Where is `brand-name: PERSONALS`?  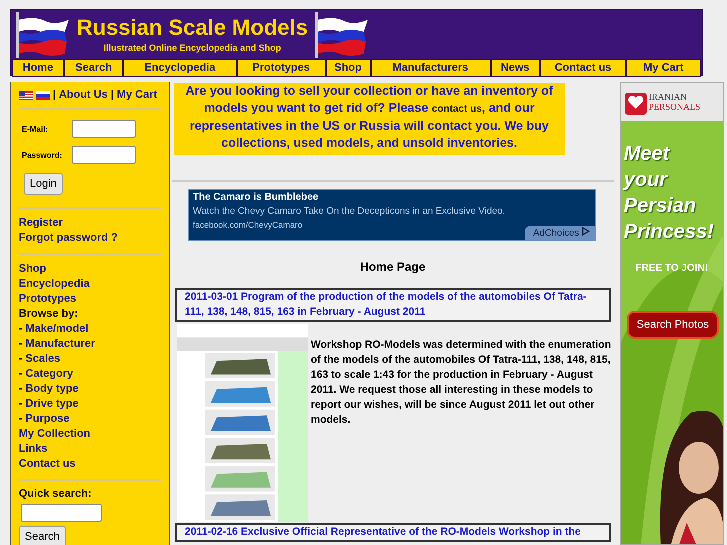
brand-name: PERSONALS is located at coordinates (675, 107).